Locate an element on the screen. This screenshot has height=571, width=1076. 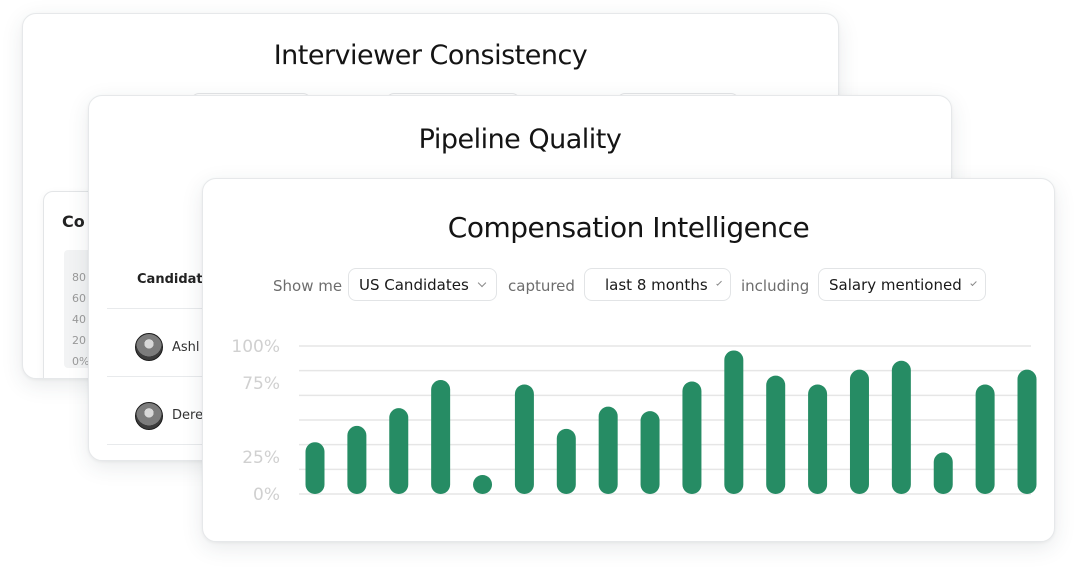
candidate-column-header: Candidate is located at coordinates (174, 279).